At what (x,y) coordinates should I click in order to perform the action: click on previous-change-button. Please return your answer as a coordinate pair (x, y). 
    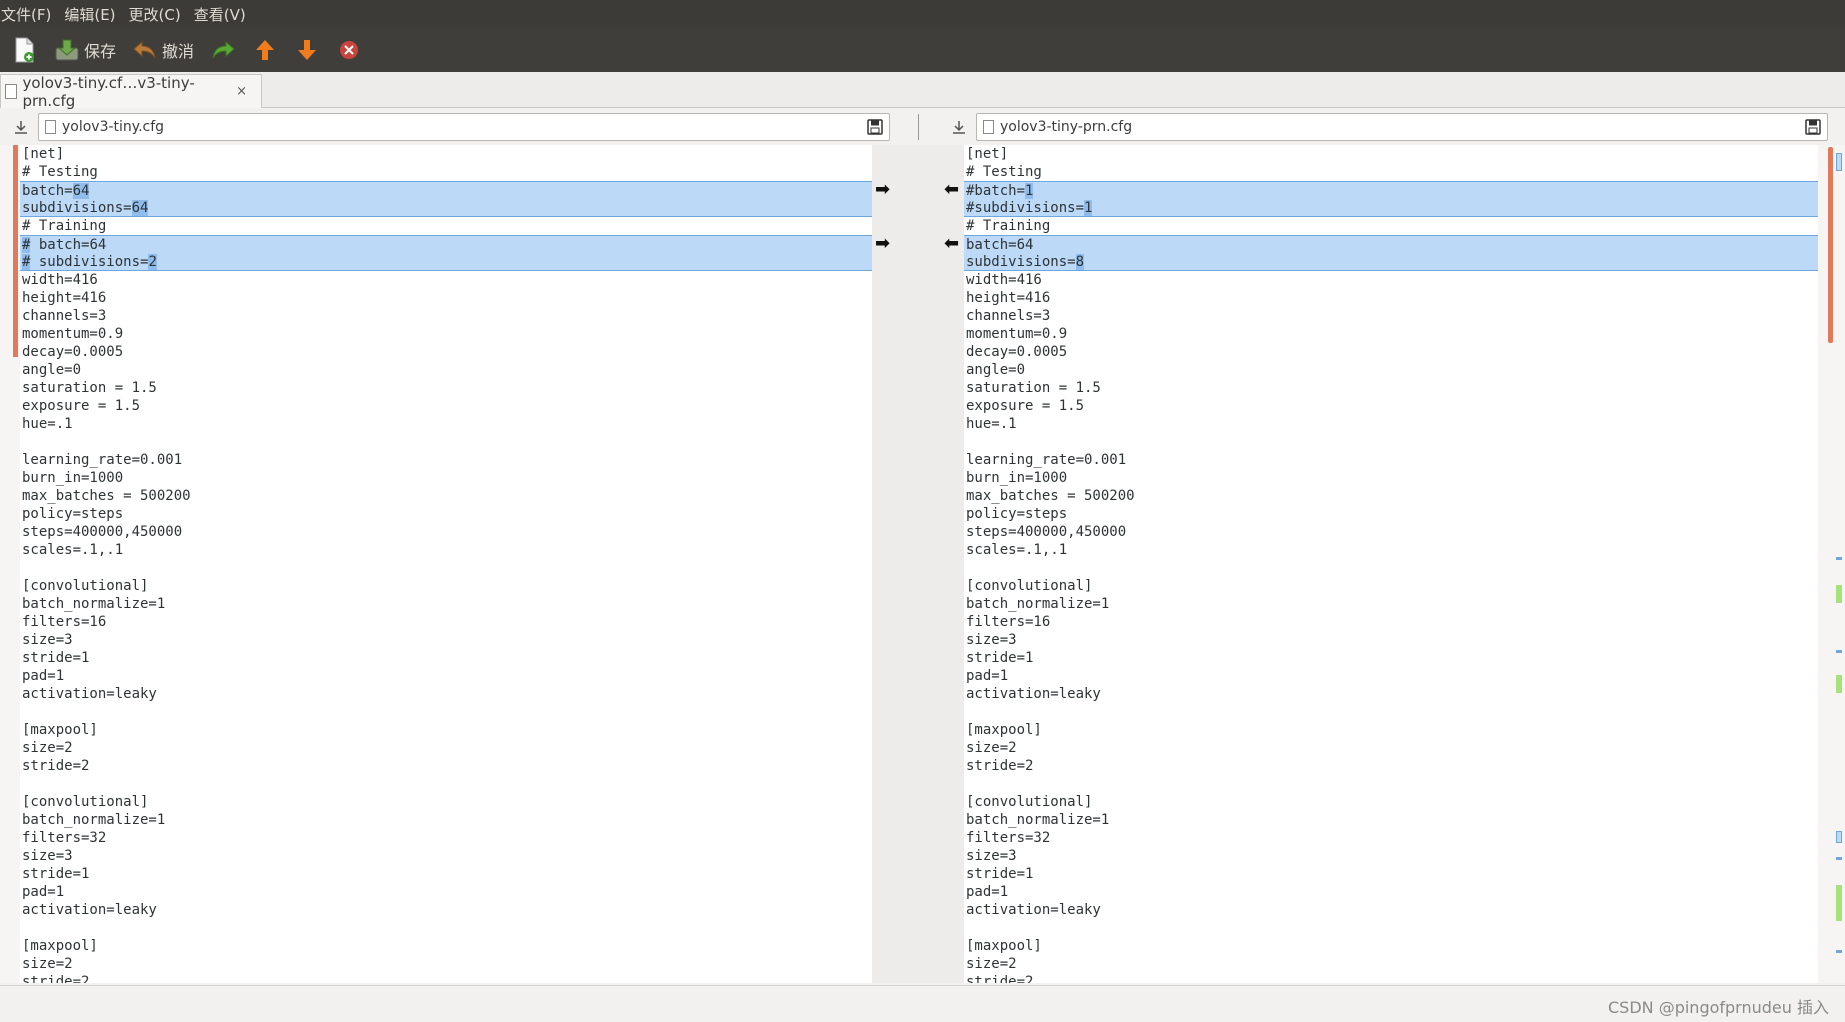
    Looking at the image, I should click on (265, 50).